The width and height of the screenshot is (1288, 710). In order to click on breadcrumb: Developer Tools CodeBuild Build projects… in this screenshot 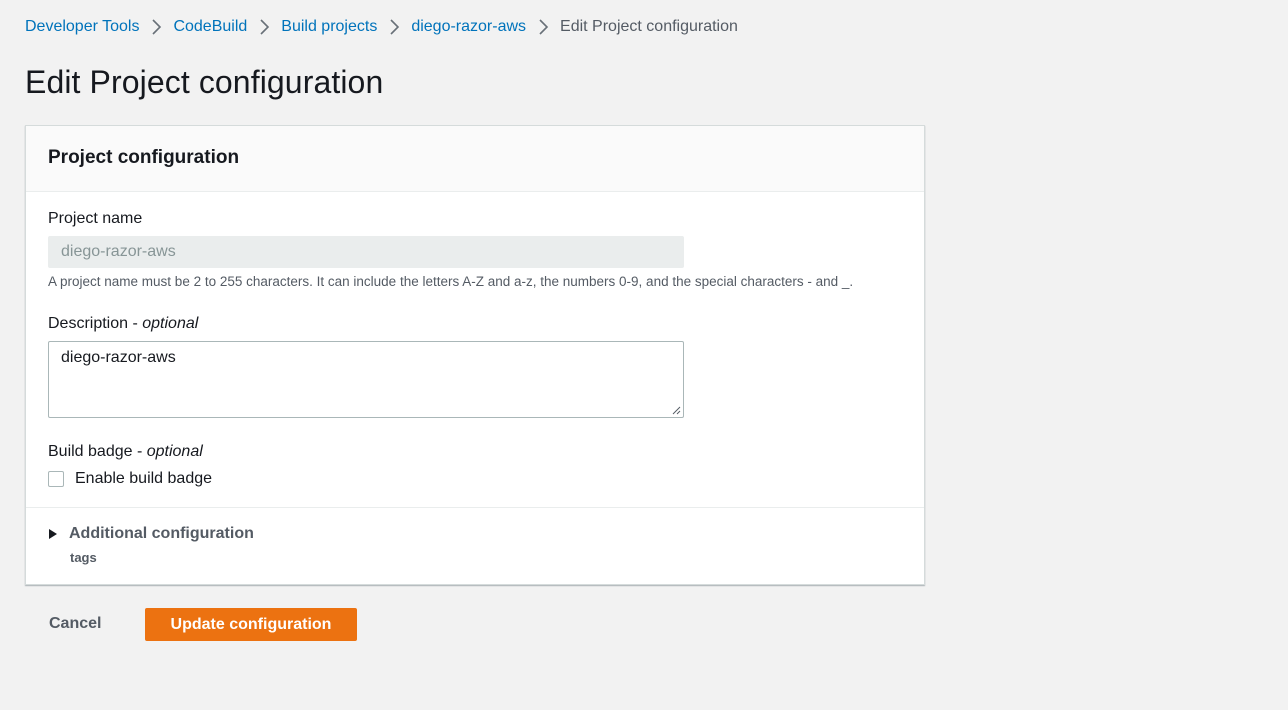, I will do `click(381, 27)`.